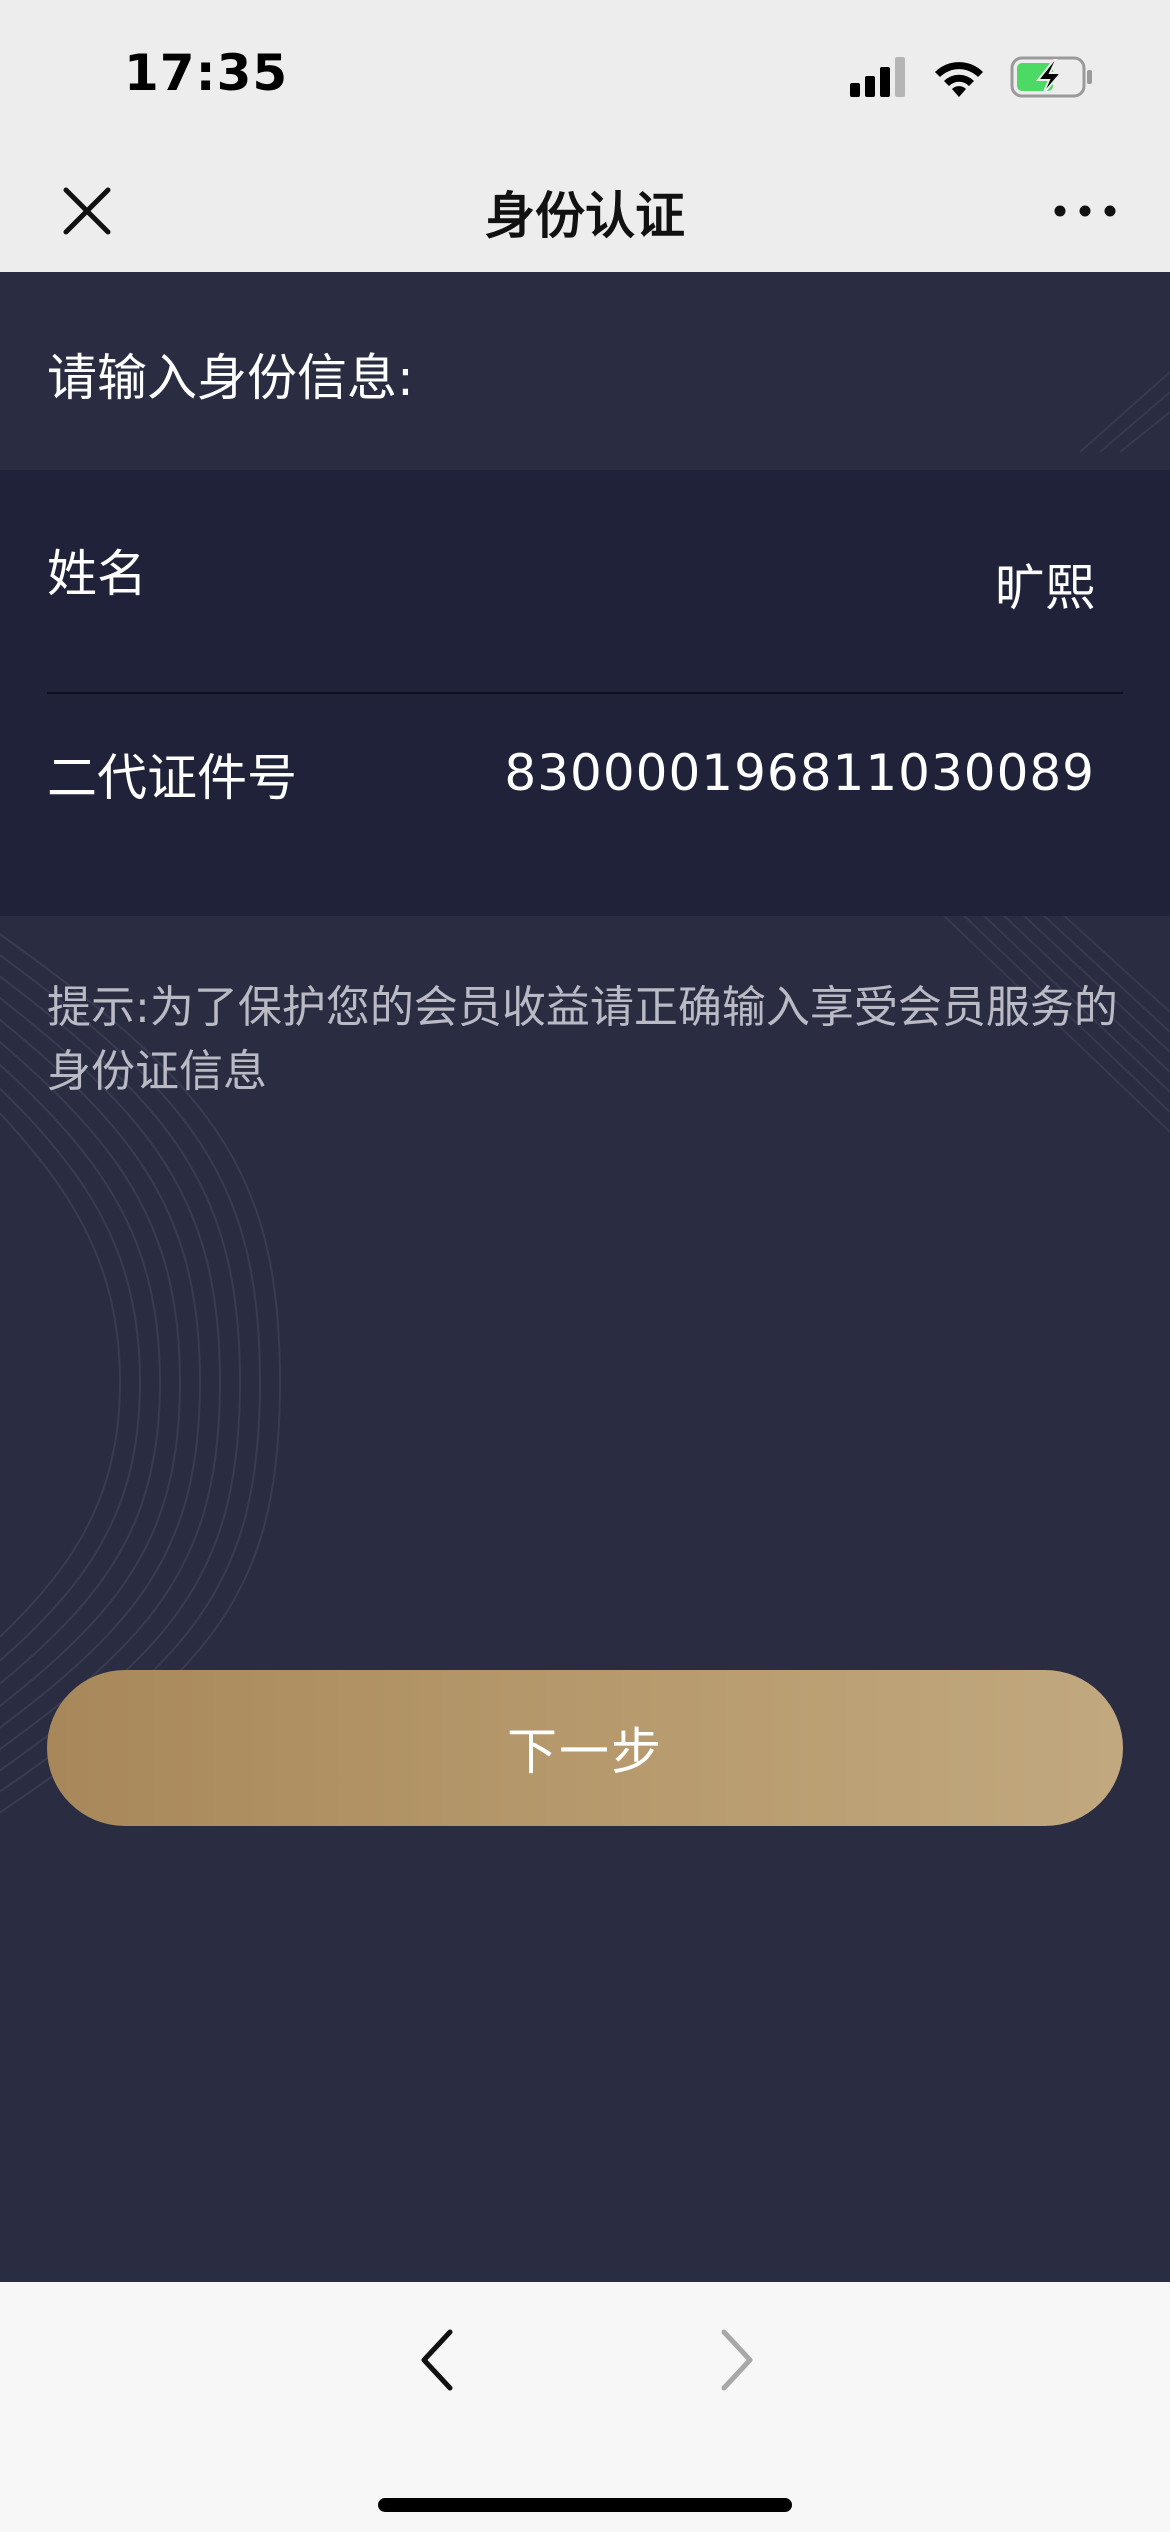 This screenshot has width=1170, height=2532. I want to click on hint-text: 提示:为了保护您的会员收益请正确输入享受会员服务的身份证信息, so click(582, 1039).